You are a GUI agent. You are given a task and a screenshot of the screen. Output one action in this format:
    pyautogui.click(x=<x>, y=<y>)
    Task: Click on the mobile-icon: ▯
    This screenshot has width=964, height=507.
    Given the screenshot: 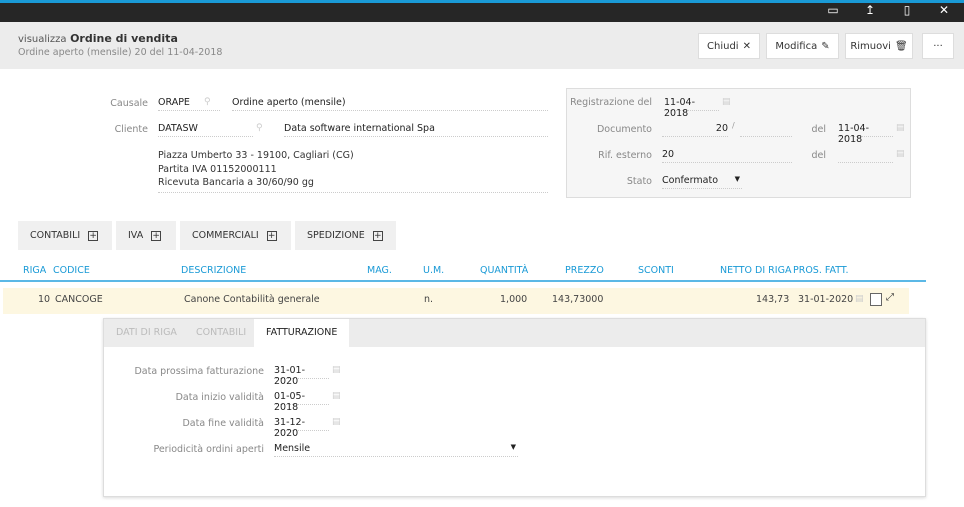 What is the action you would take?
    pyautogui.click(x=907, y=10)
    